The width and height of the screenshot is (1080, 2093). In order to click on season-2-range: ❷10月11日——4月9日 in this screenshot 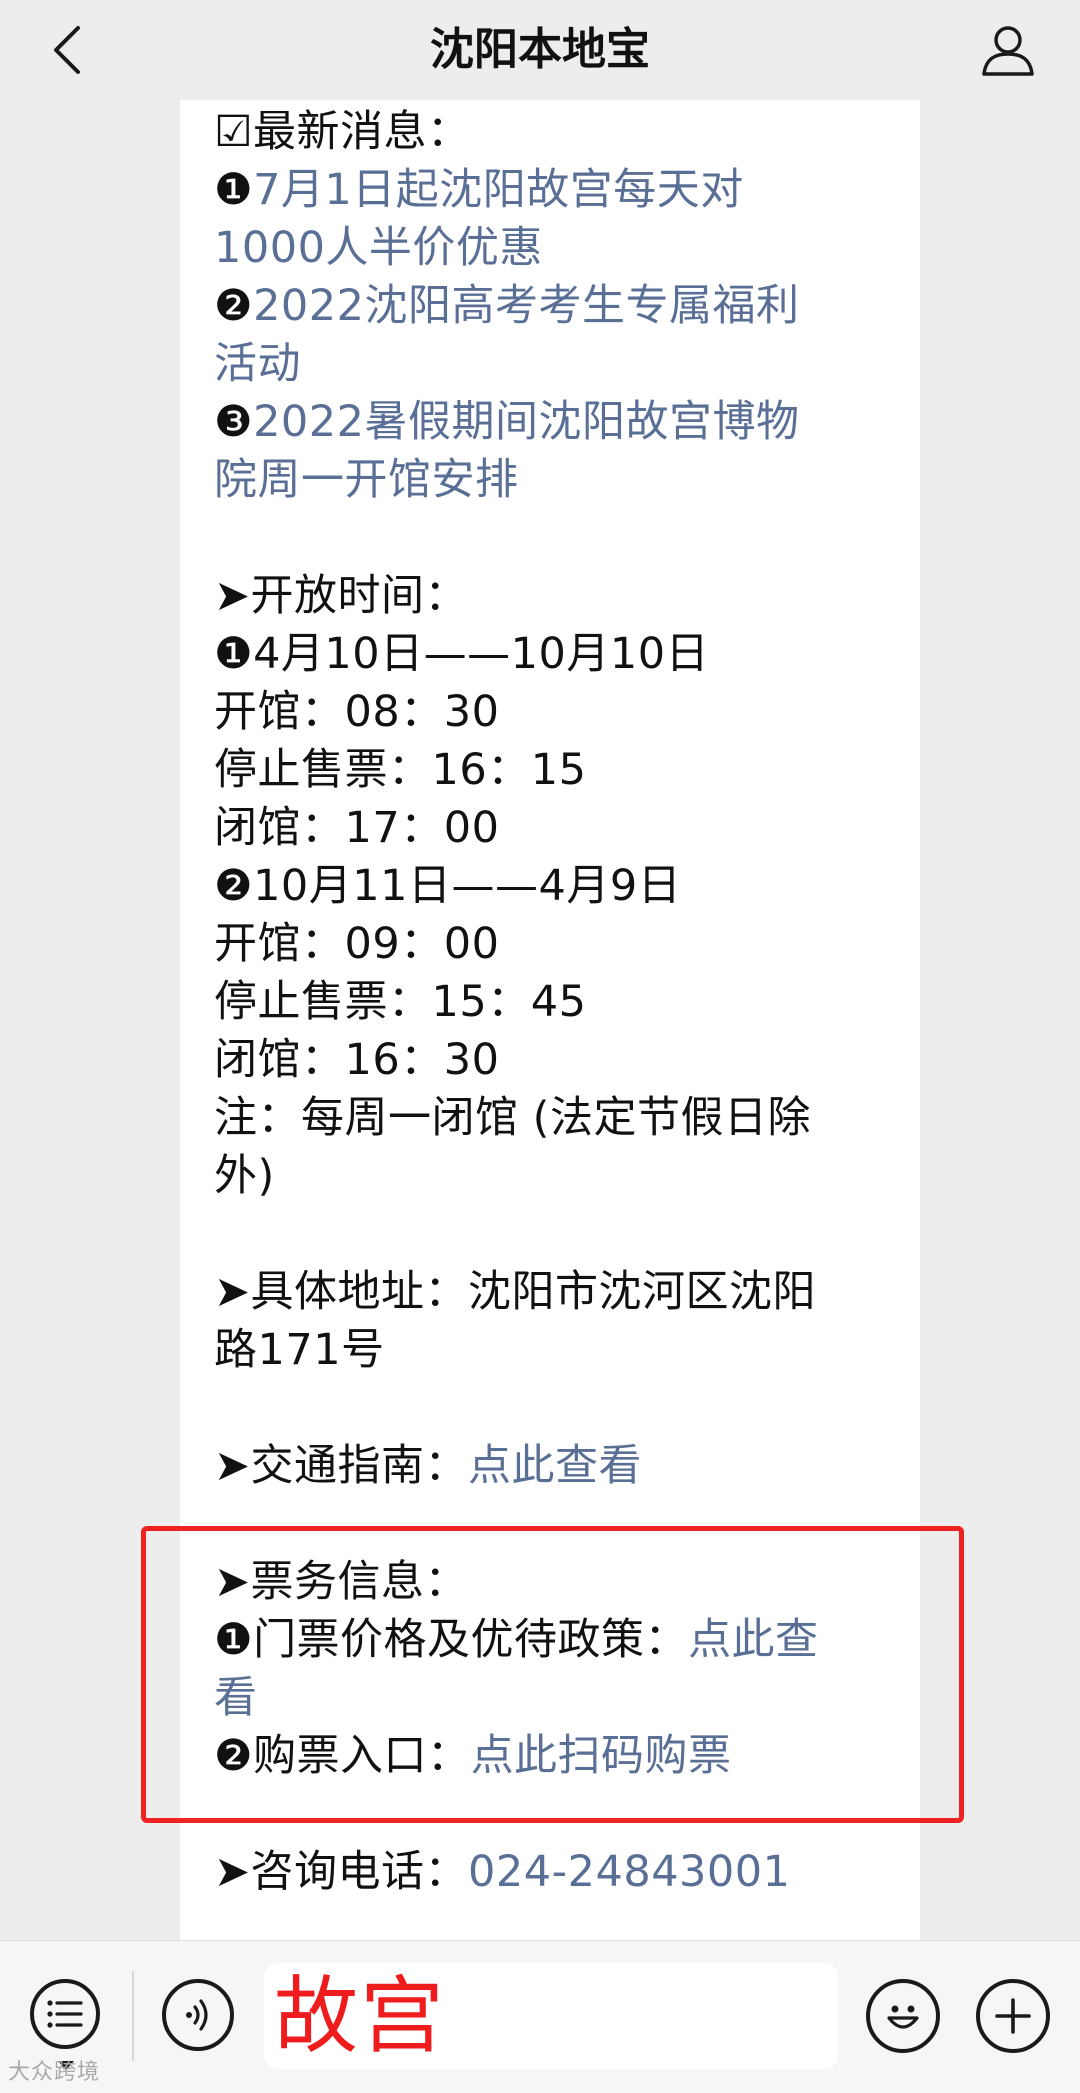, I will do `click(564, 886)`.